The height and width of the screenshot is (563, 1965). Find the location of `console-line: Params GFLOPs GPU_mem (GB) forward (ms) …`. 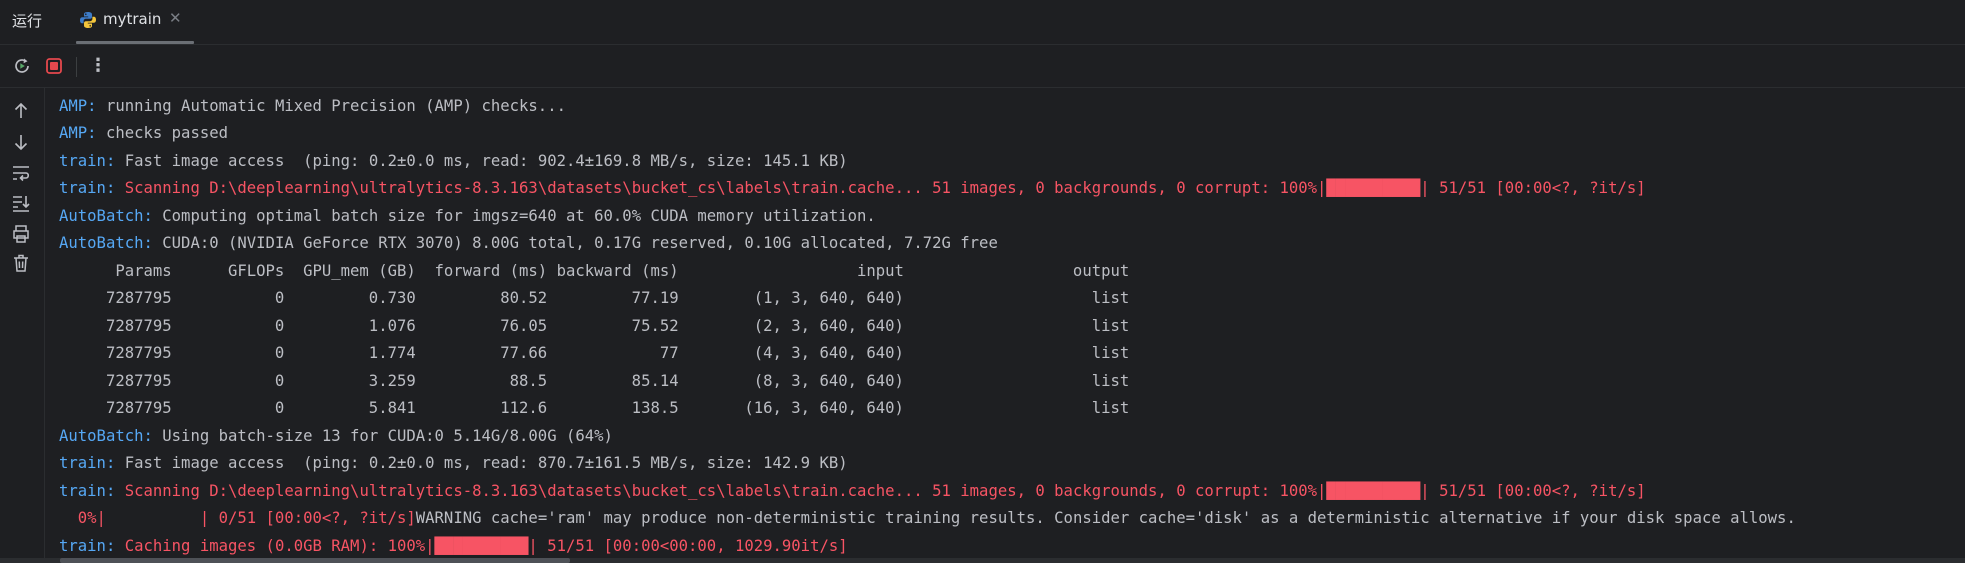

console-line: Params GFLOPs GPU_mem (GB) forward (ms) … is located at coordinates (927, 272).